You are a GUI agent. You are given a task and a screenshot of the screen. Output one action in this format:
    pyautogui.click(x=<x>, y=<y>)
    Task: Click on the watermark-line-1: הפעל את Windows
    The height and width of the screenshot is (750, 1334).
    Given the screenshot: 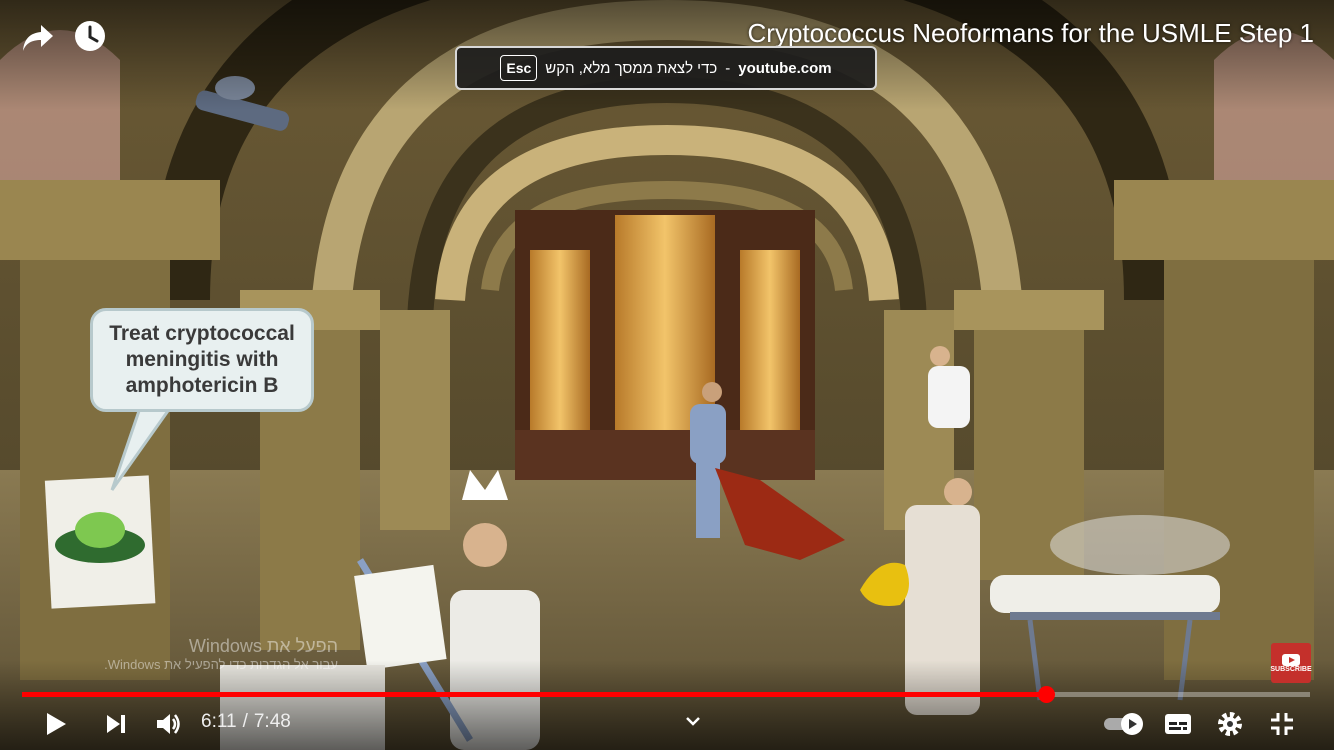 What is the action you would take?
    pyautogui.click(x=263, y=646)
    